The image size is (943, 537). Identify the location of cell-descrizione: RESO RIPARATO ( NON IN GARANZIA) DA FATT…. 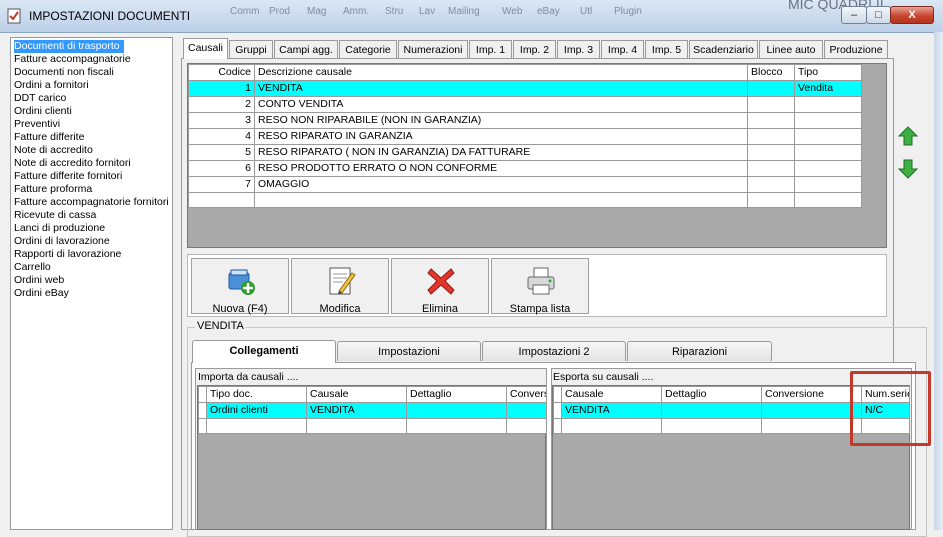
(501, 152).